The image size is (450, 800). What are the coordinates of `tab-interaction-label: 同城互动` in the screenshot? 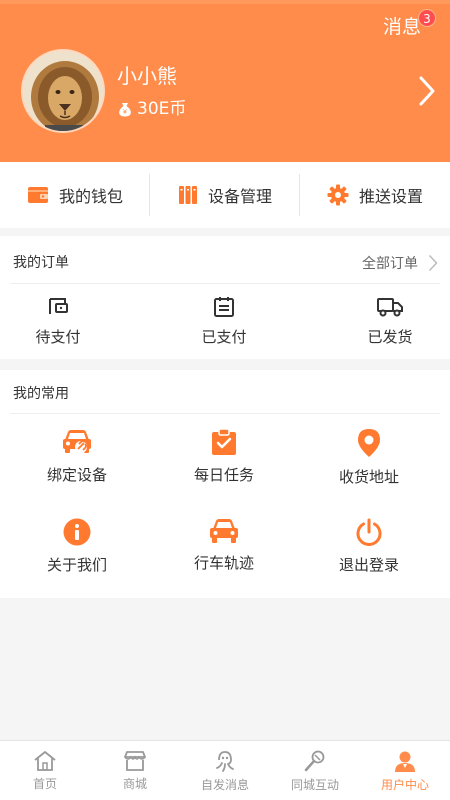 It's located at (314, 784).